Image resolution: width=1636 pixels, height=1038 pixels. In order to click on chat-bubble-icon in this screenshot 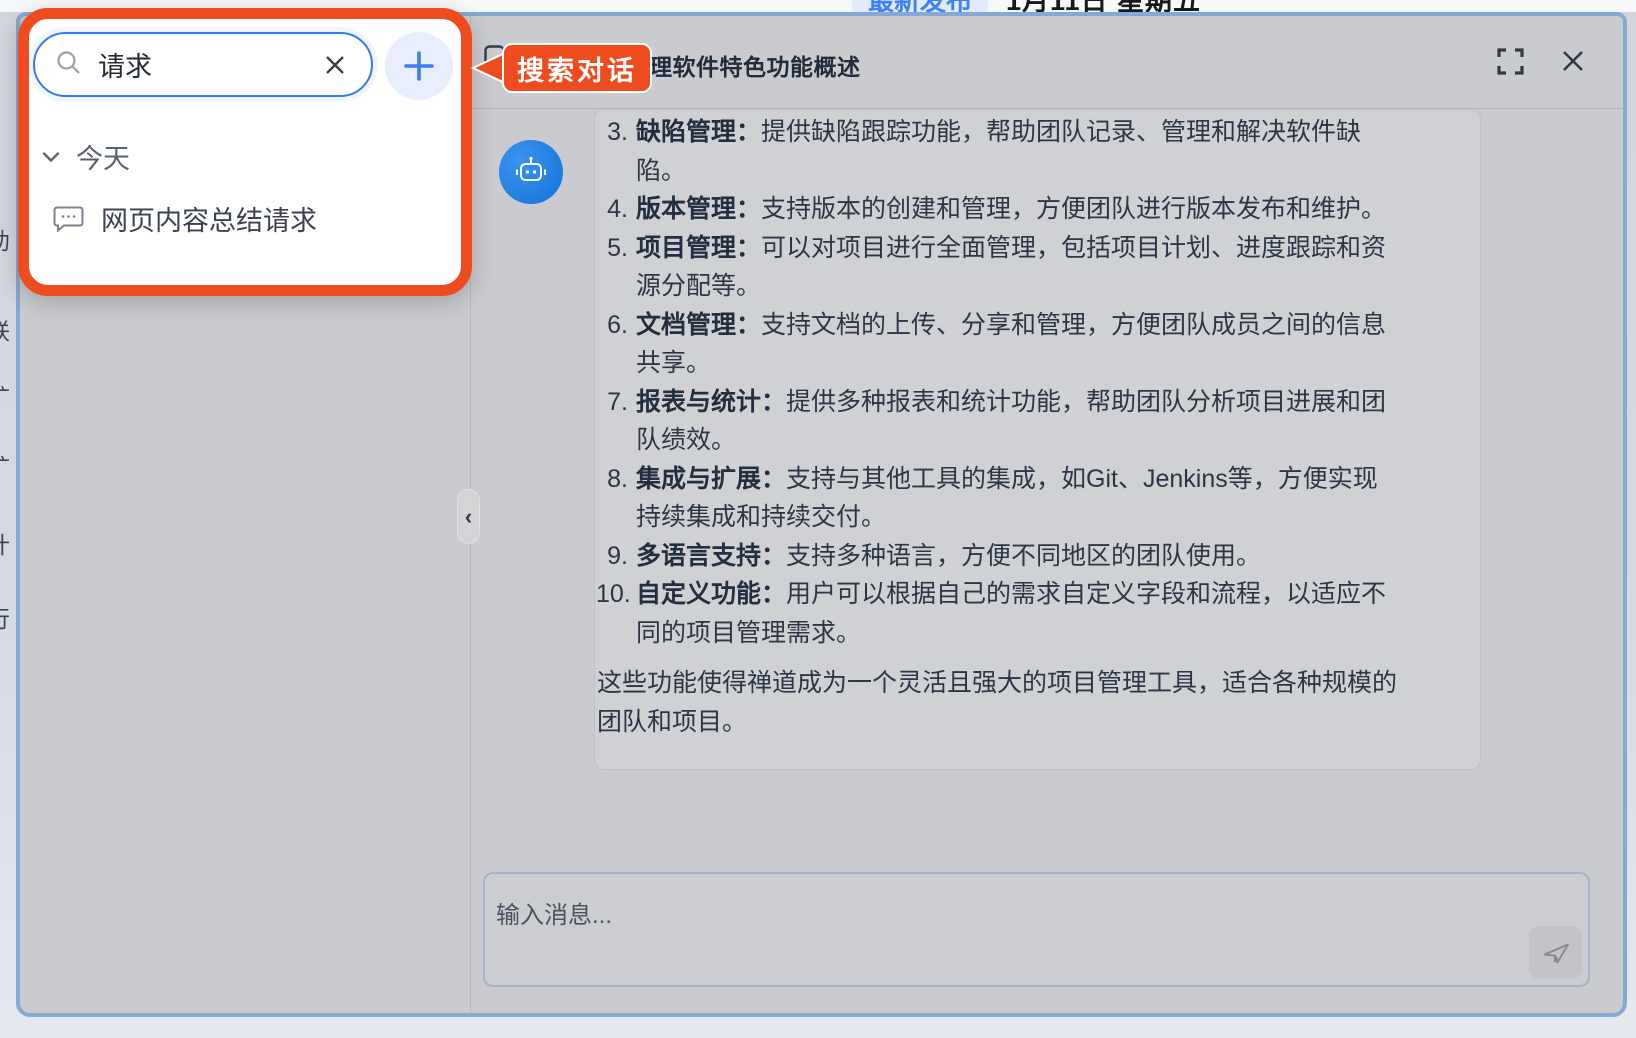, I will do `click(68, 219)`.